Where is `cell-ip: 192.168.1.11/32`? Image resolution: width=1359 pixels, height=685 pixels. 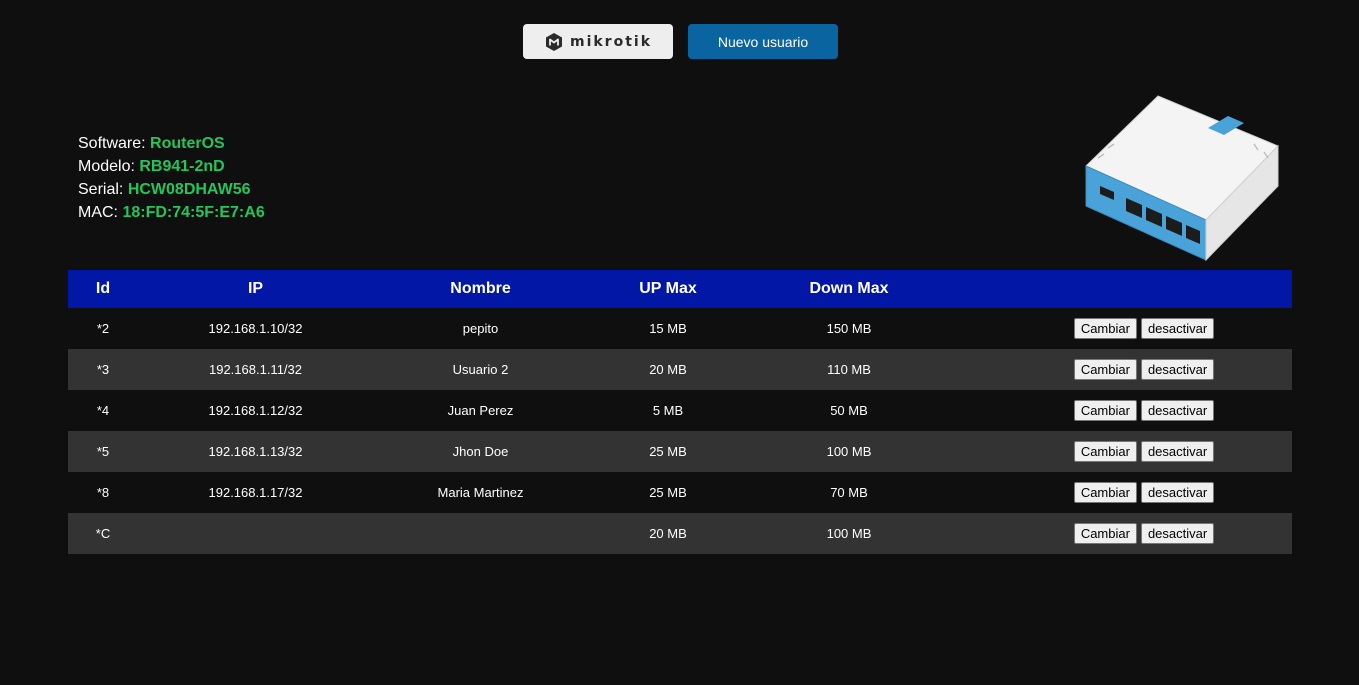 cell-ip: 192.168.1.11/32 is located at coordinates (255, 369).